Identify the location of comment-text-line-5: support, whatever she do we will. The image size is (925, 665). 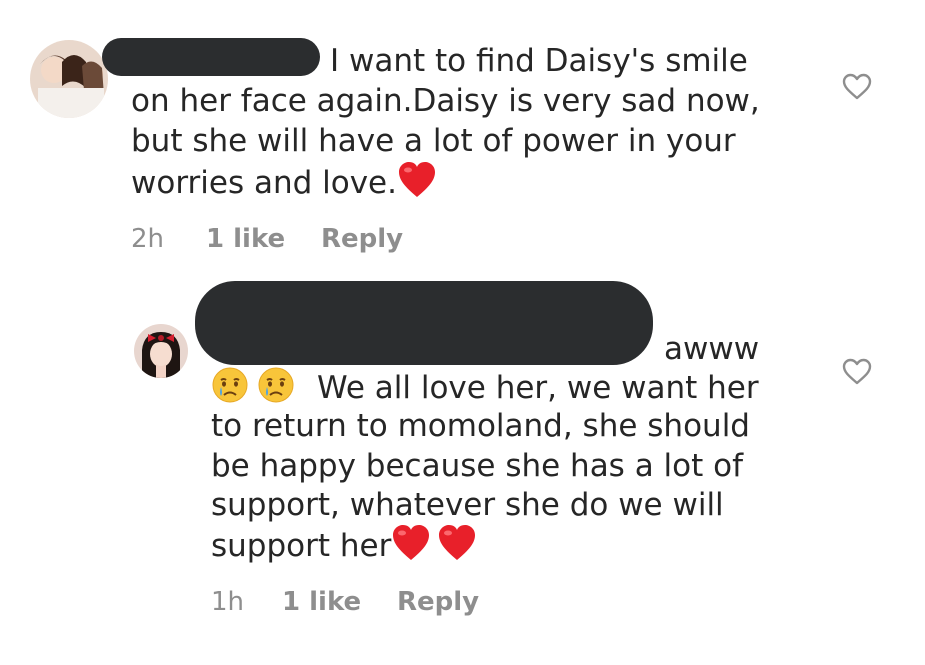
(467, 505).